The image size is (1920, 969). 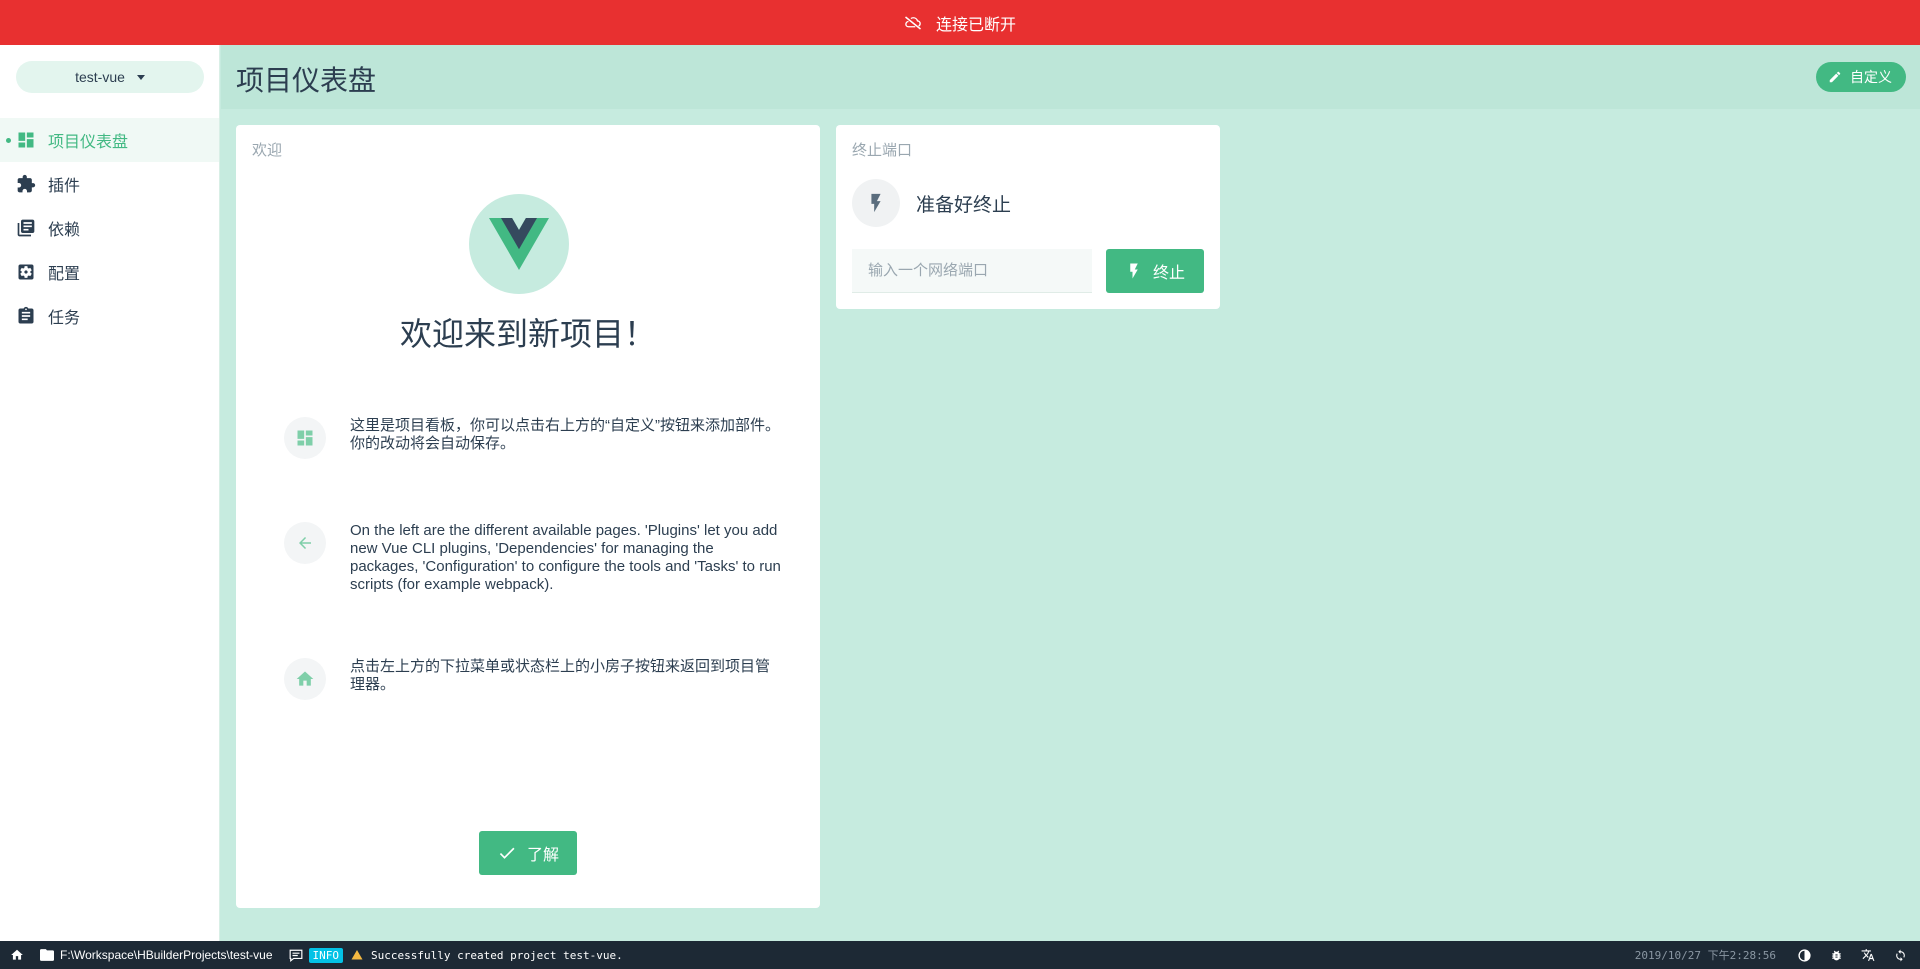 What do you see at coordinates (326, 955) in the screenshot?
I see `log-level-badge: INFO` at bounding box center [326, 955].